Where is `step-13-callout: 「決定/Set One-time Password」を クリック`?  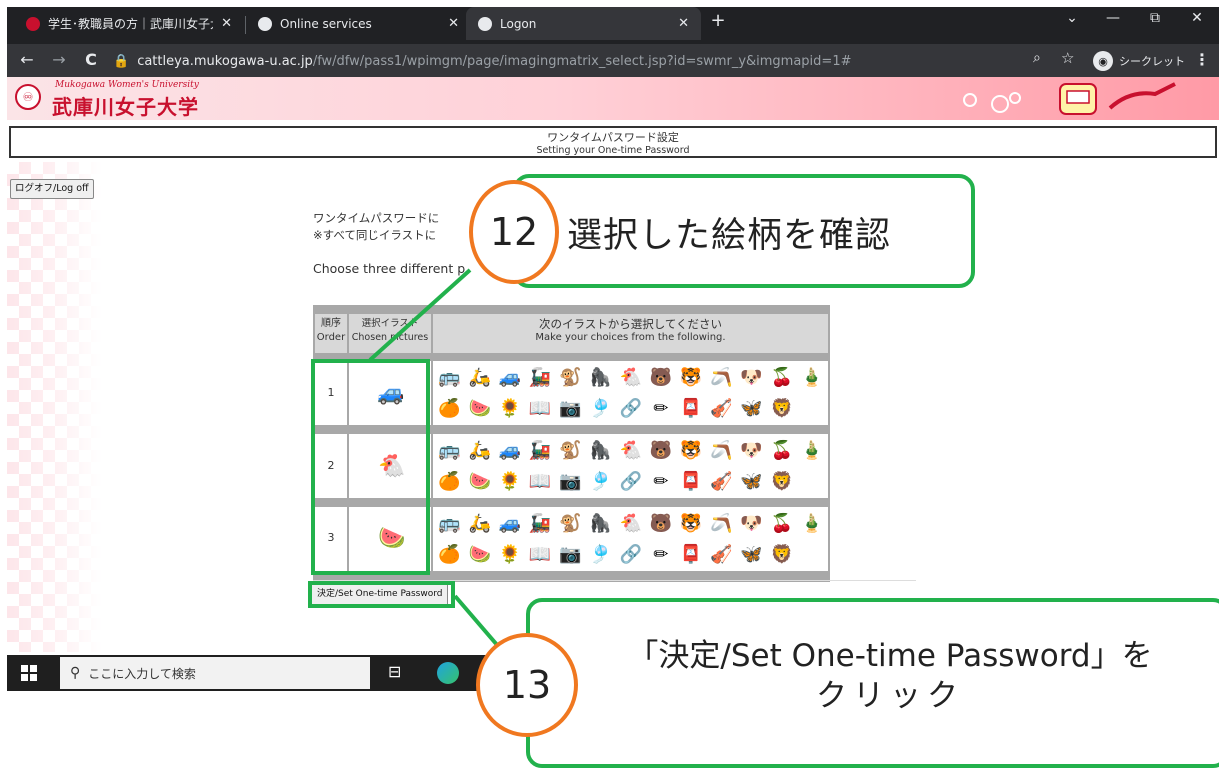 step-13-callout: 「決定/Set One-time Password」を クリック is located at coordinates (872, 683).